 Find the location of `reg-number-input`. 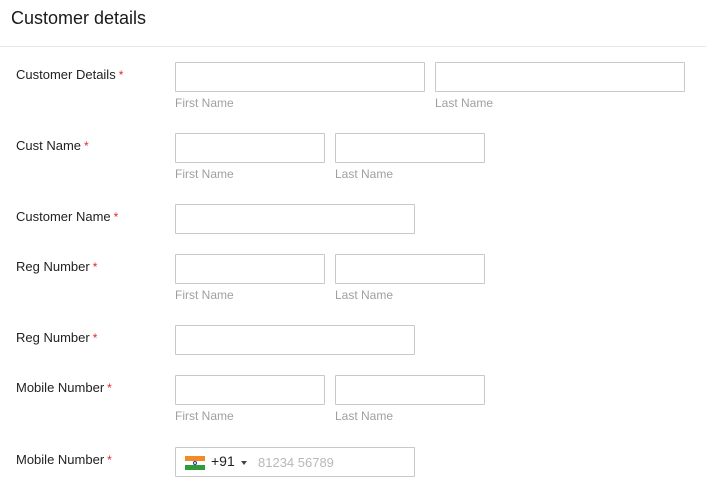

reg-number-input is located at coordinates (295, 340).